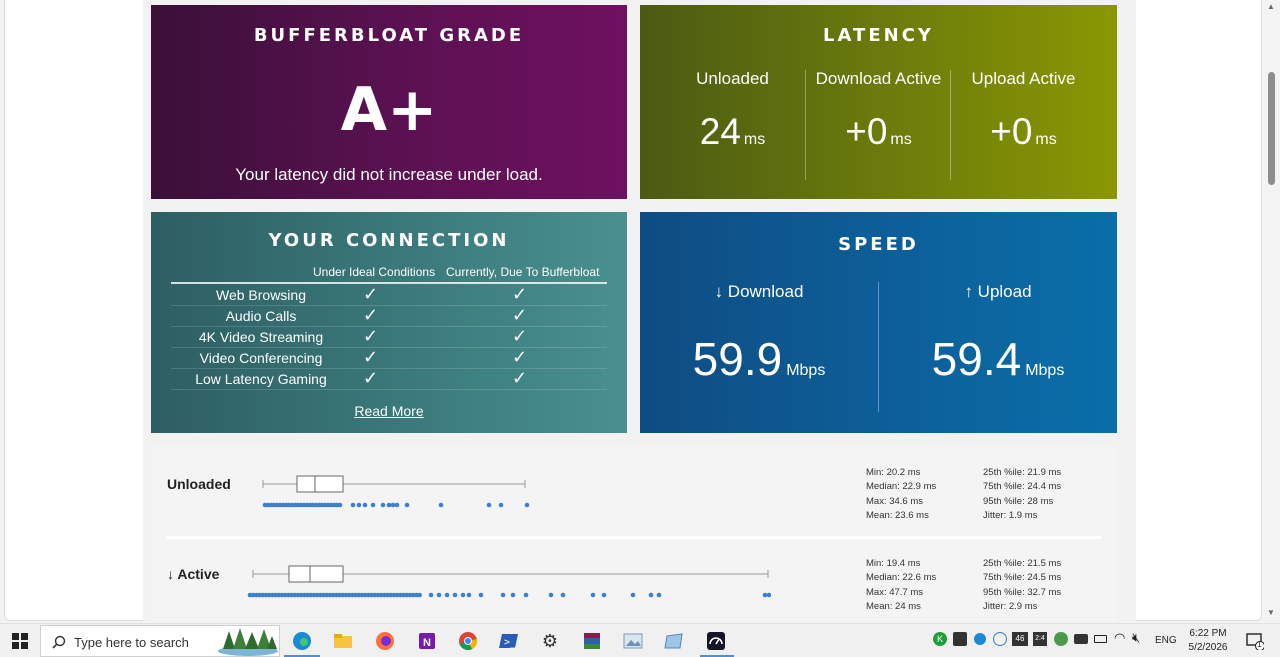 The width and height of the screenshot is (1280, 657). What do you see at coordinates (1208, 647) in the screenshot?
I see `clock-date: 5/2/2026` at bounding box center [1208, 647].